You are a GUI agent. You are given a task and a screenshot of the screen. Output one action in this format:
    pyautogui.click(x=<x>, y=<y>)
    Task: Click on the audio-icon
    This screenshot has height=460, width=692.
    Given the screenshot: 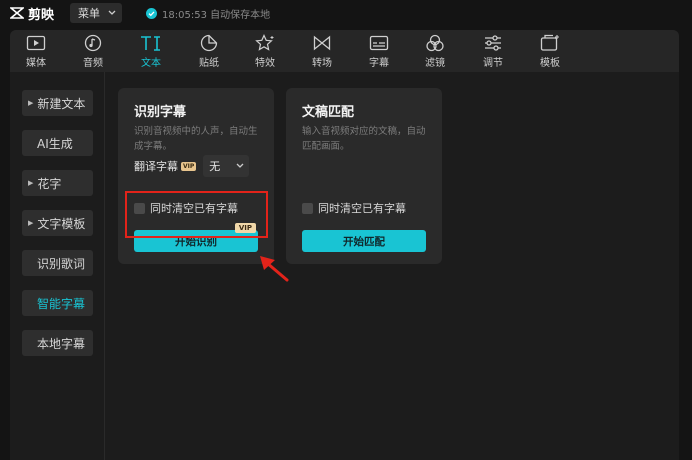 What is the action you would take?
    pyautogui.click(x=93, y=43)
    